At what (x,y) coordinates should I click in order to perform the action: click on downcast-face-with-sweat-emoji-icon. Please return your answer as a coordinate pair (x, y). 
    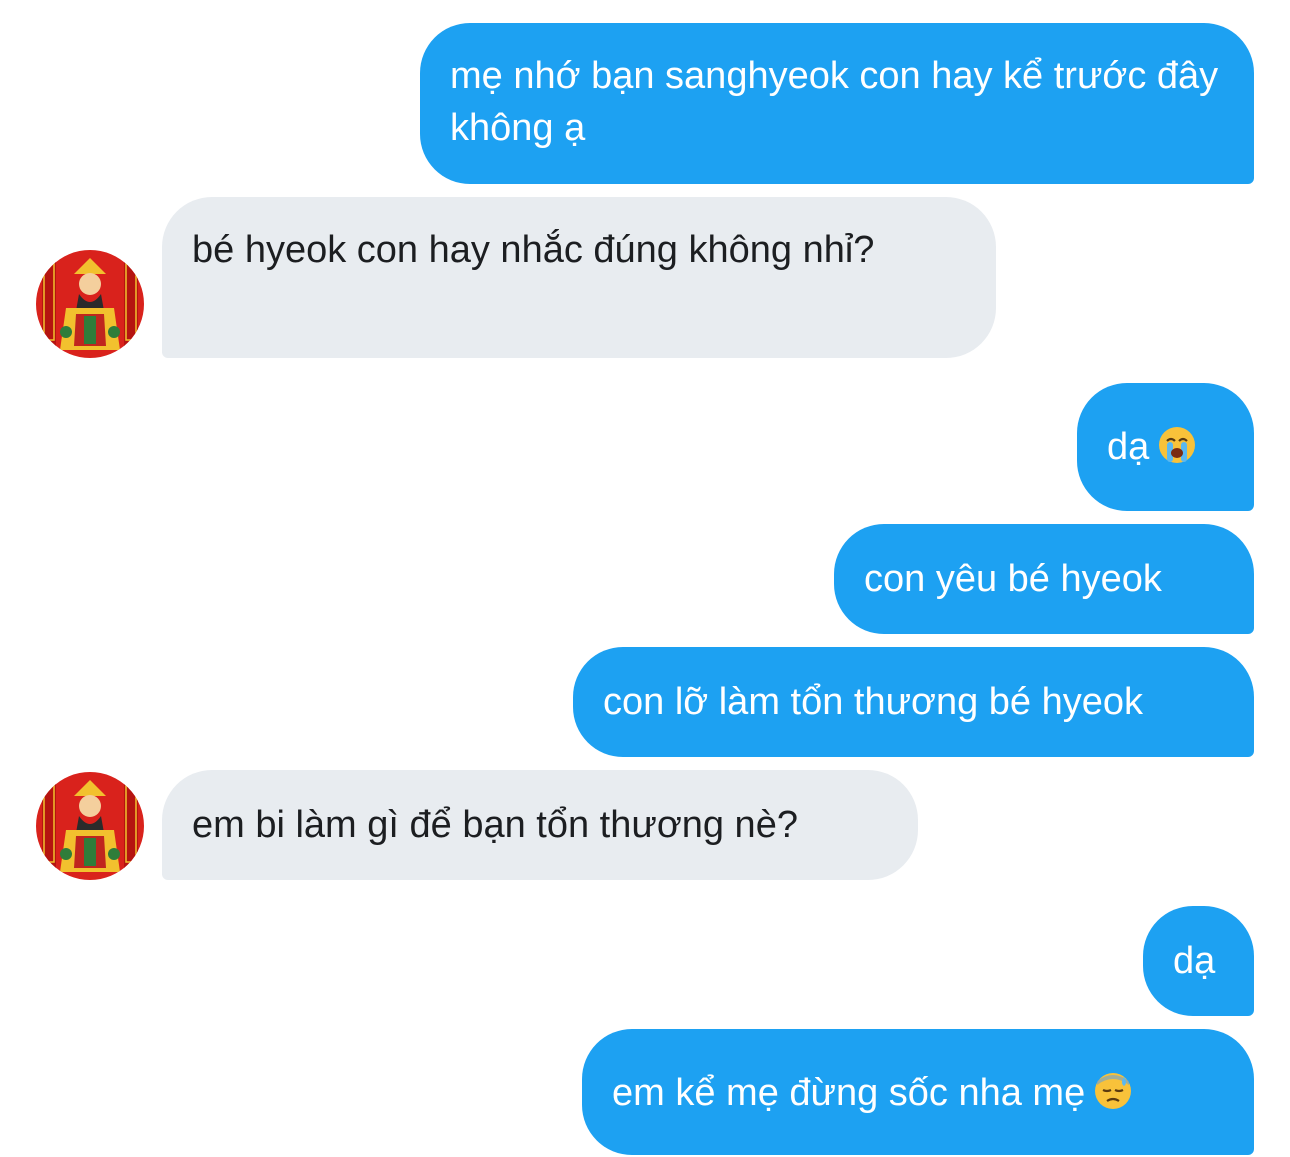
    Looking at the image, I should click on (1113, 1091).